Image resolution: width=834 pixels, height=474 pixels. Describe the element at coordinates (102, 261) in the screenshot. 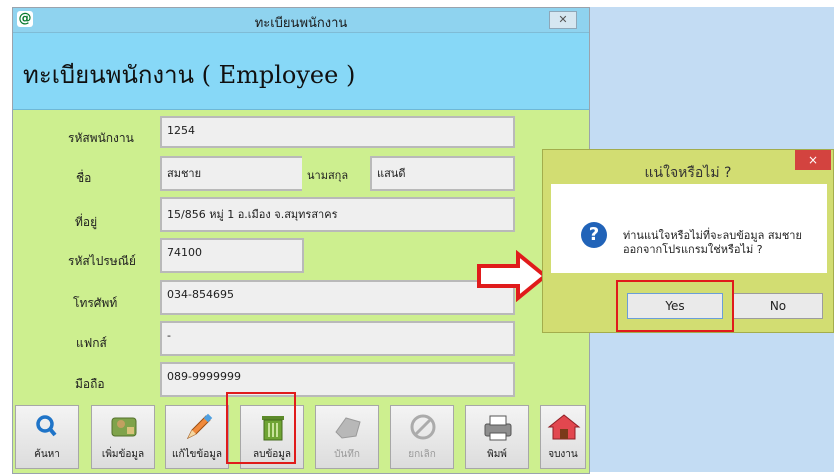

I see `postal-code-label: รหัสไปรษณีย์` at that location.